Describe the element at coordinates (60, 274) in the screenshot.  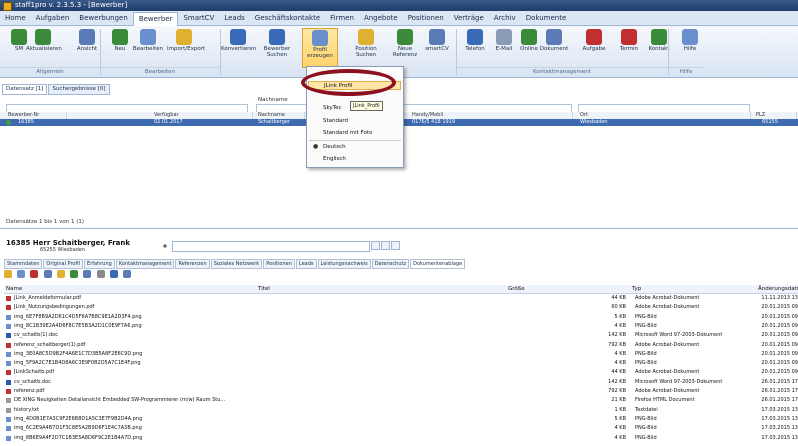
I see `folder-icon` at that location.